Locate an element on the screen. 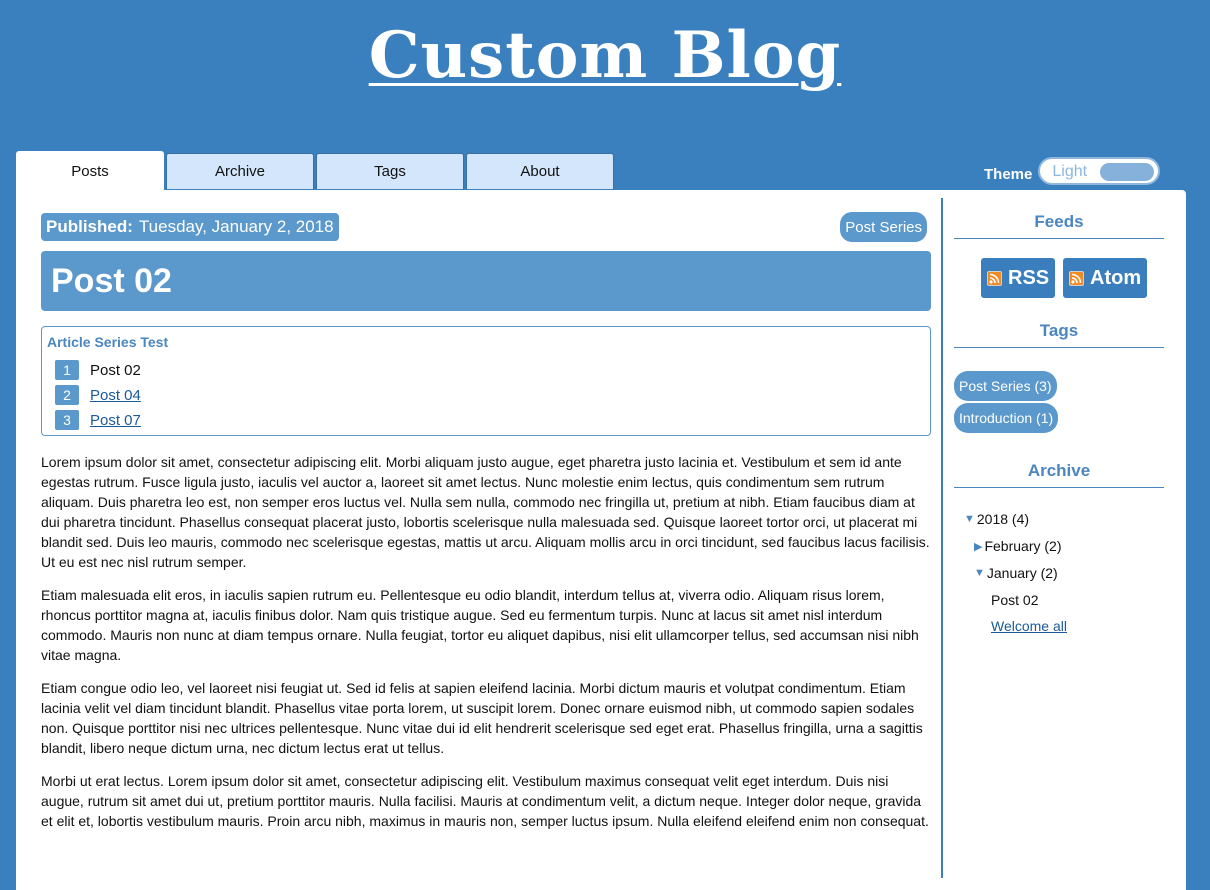 This screenshot has height=890, width=1210. feeds-heading: Feeds is located at coordinates (1059, 225).